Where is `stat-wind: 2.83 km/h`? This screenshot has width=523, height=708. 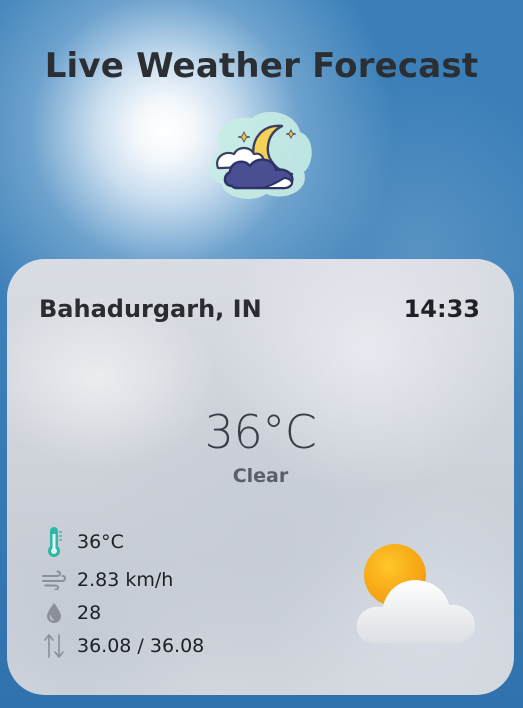 stat-wind: 2.83 km/h is located at coordinates (106, 580).